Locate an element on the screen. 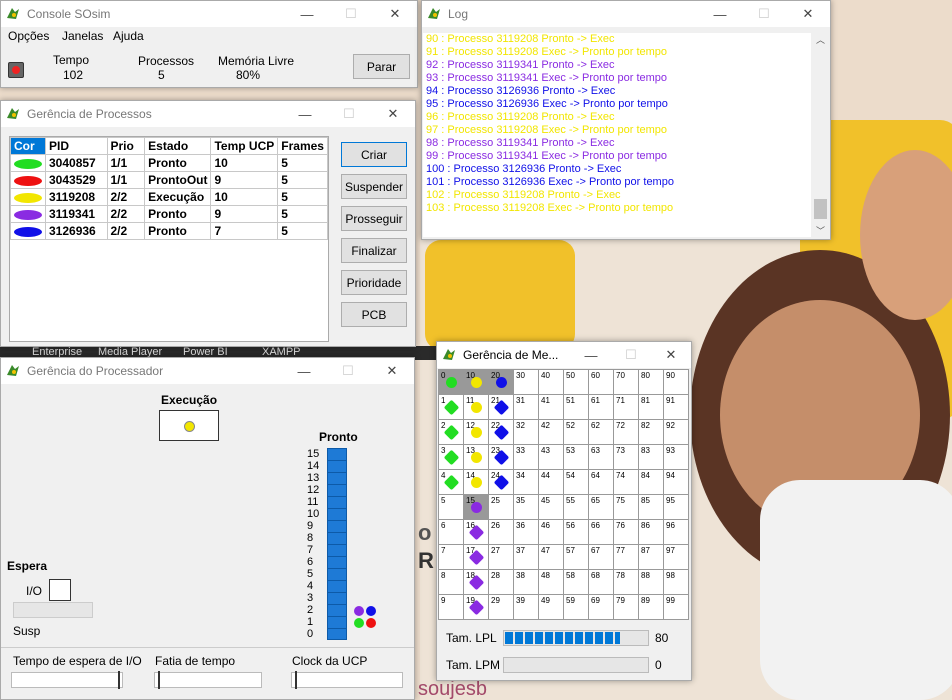 This screenshot has width=952, height=700. frame-number: 57 is located at coordinates (570, 550).